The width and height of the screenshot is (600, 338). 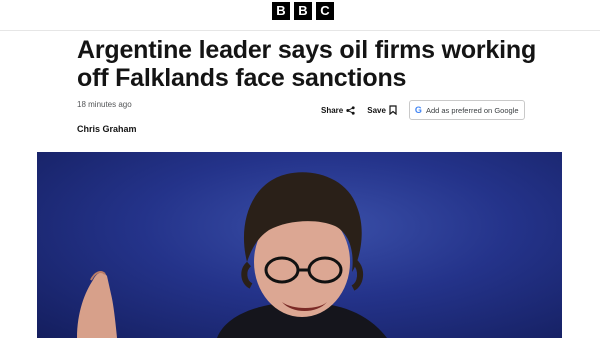 What do you see at coordinates (376, 110) in the screenshot?
I see `save-label: Save` at bounding box center [376, 110].